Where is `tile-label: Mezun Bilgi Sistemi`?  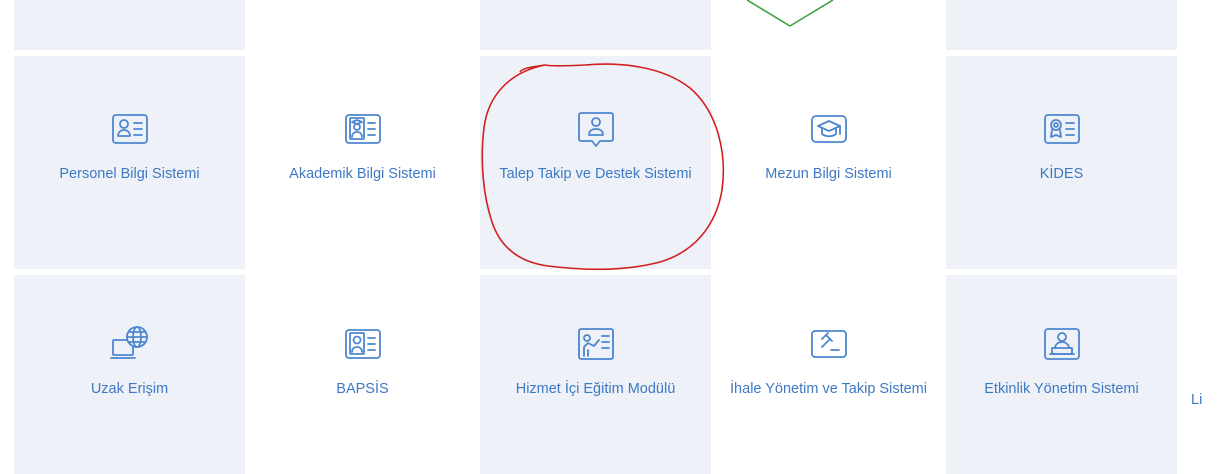 tile-label: Mezun Bilgi Sistemi is located at coordinates (828, 174).